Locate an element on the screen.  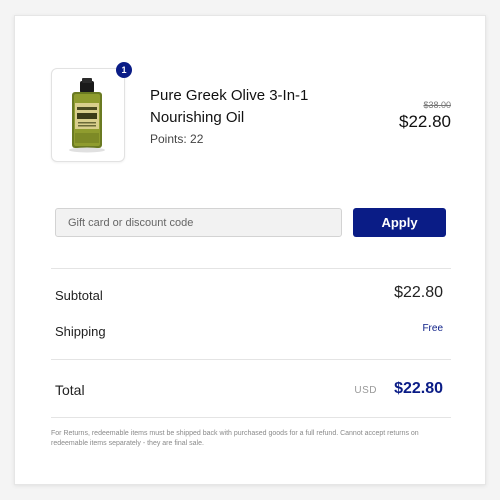
discount-code-input is located at coordinates (198, 222).